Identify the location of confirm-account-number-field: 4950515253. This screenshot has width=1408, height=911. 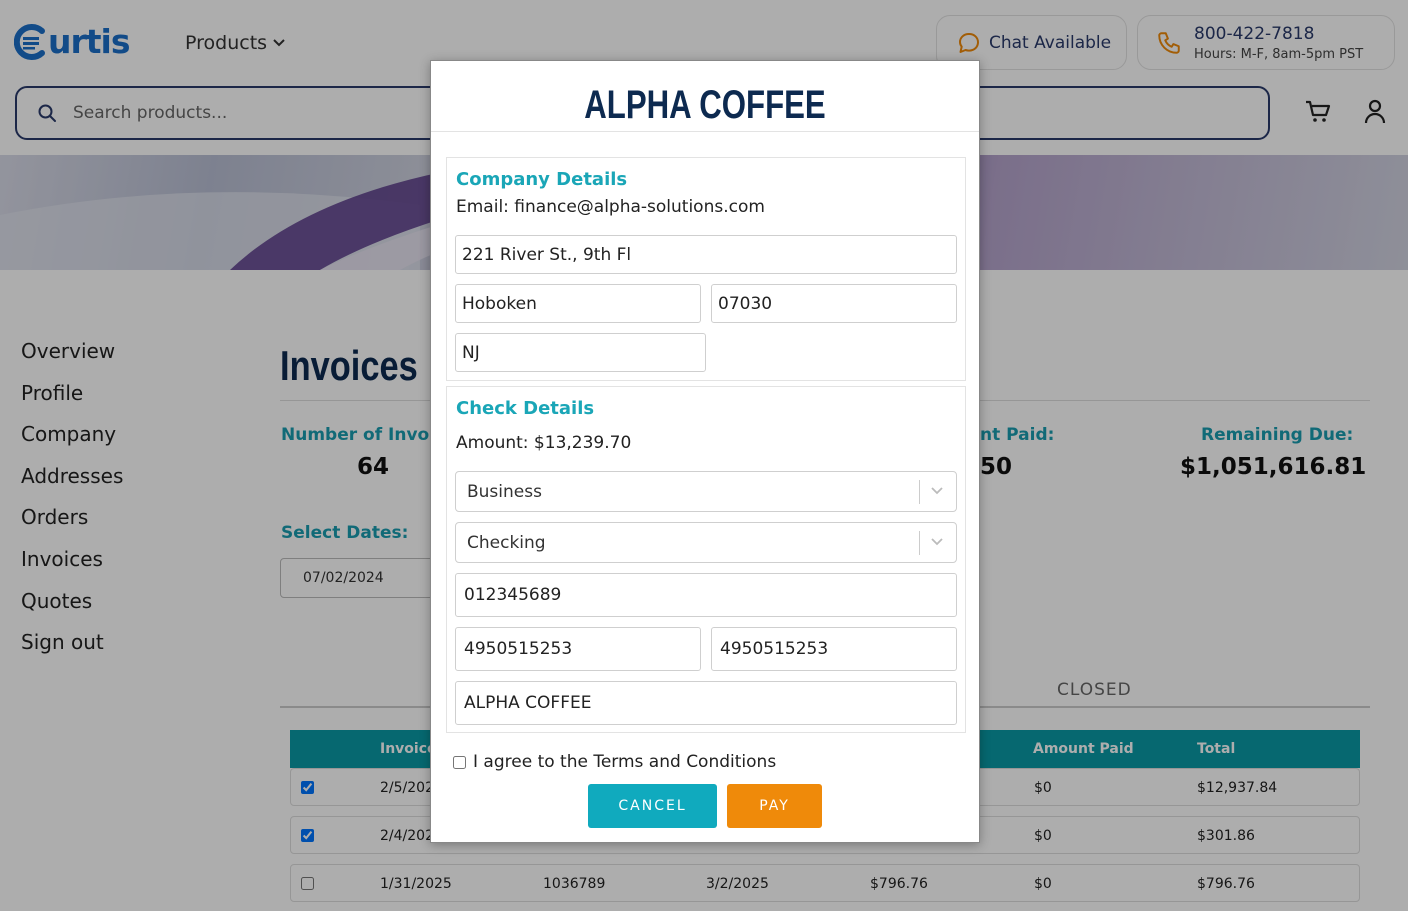
(834, 649).